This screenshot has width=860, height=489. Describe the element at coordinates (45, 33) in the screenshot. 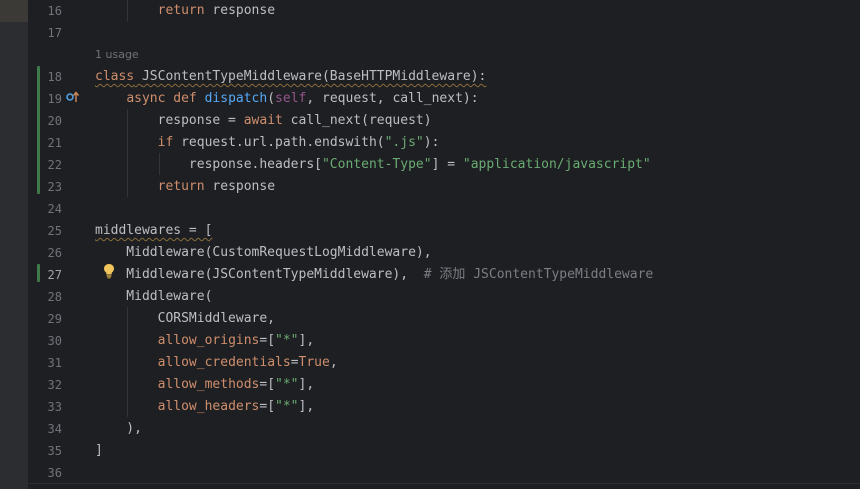

I see `line-number: 17` at that location.